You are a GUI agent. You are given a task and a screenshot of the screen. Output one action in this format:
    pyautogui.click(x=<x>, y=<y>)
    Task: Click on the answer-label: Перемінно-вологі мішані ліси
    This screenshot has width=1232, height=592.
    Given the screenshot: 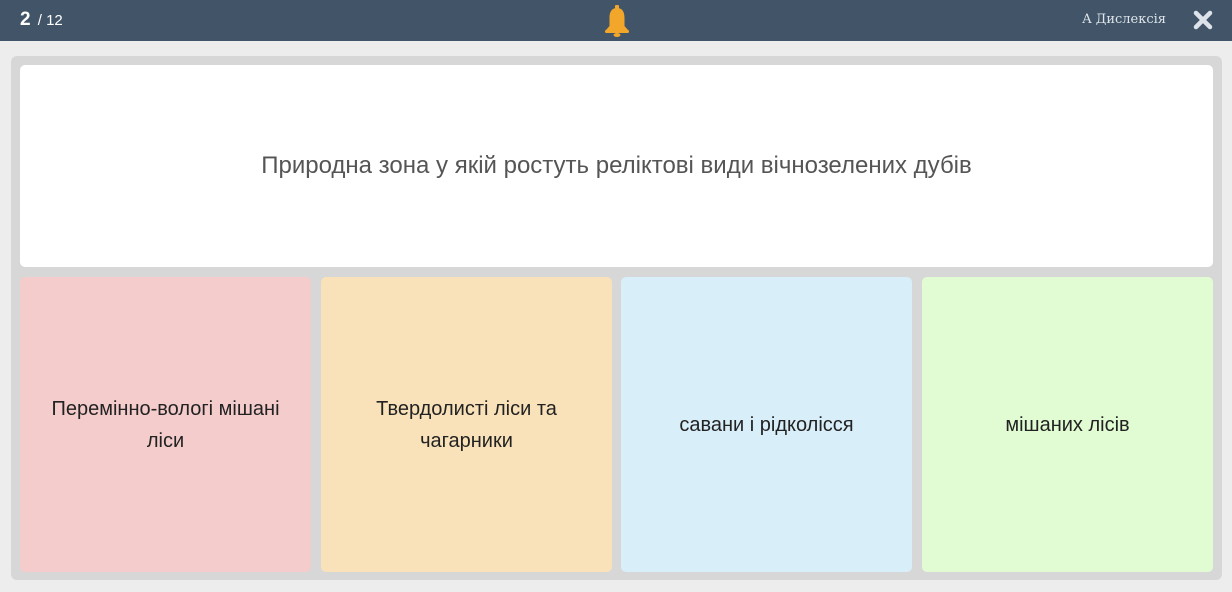 What is the action you would take?
    pyautogui.click(x=165, y=424)
    